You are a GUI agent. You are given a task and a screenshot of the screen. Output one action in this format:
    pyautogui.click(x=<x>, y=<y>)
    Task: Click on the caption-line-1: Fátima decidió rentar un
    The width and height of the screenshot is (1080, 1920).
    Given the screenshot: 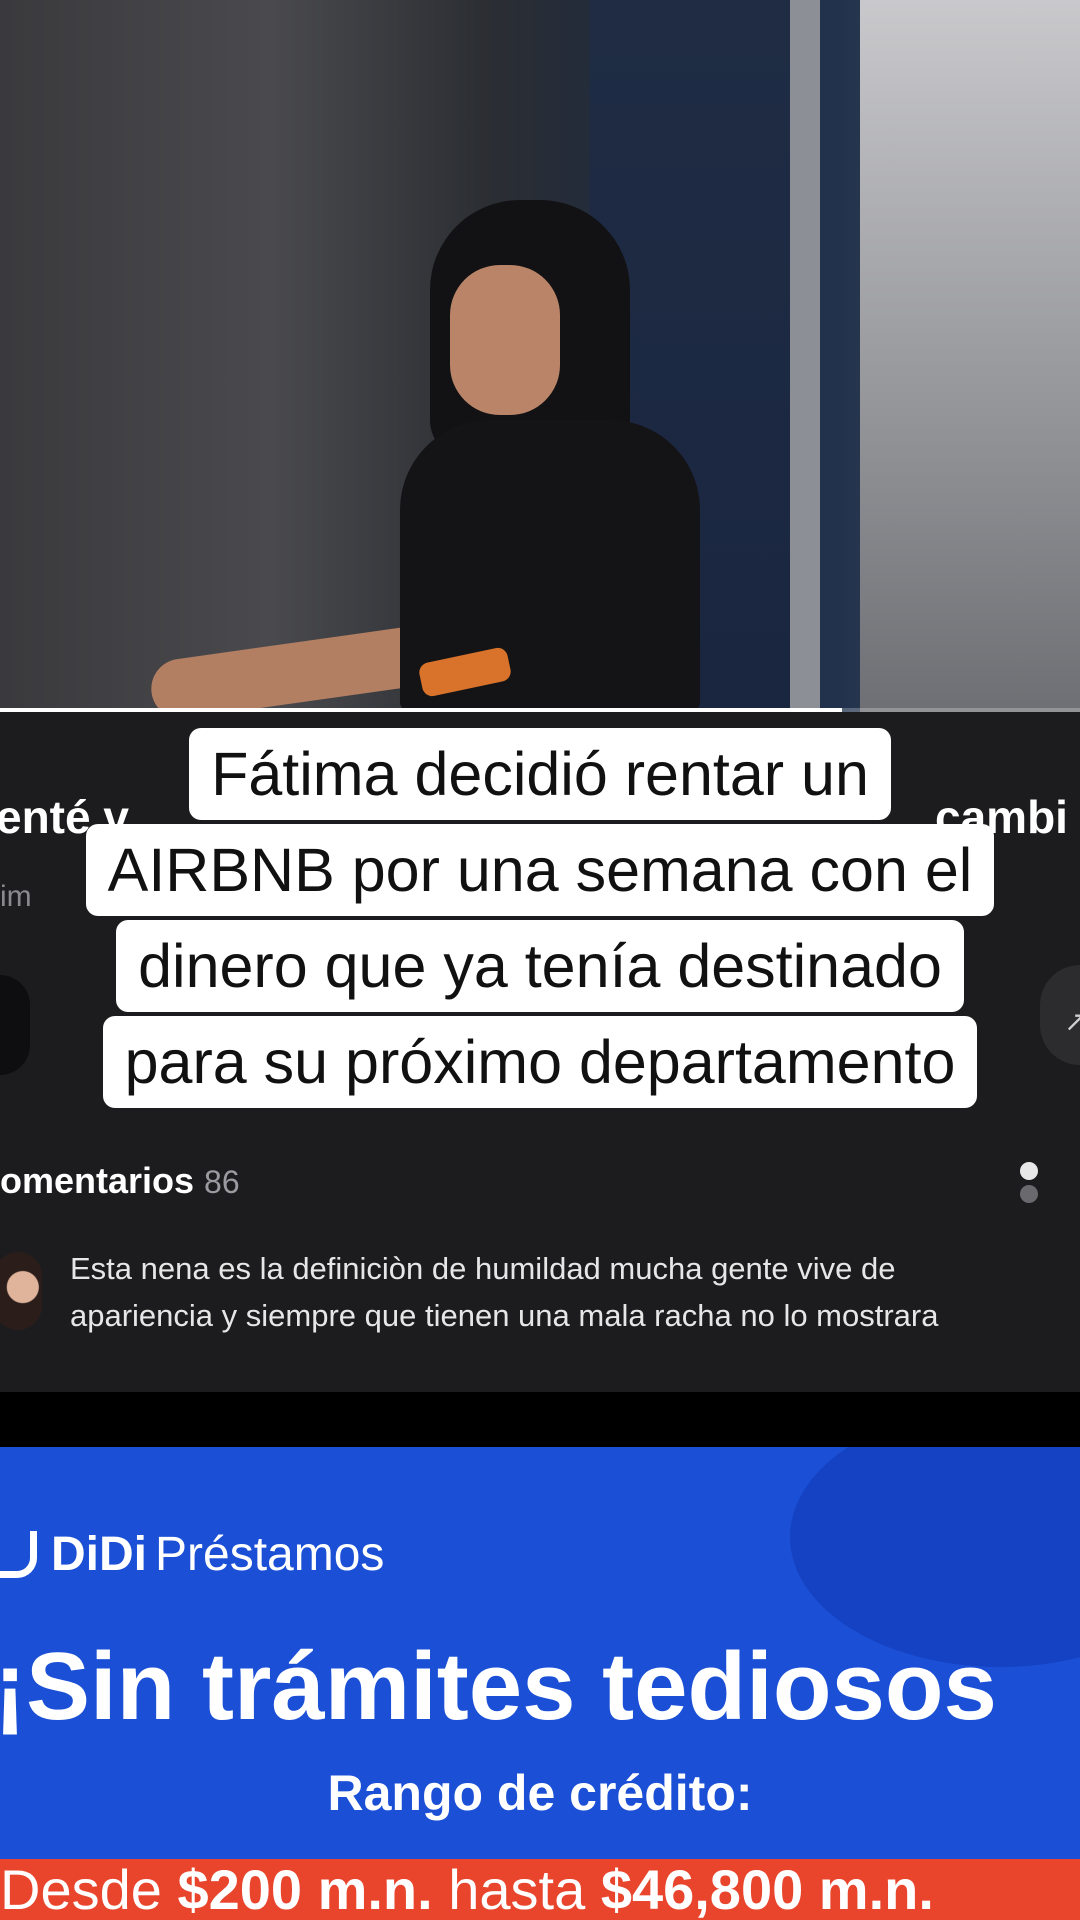 What is the action you would take?
    pyautogui.click(x=540, y=774)
    